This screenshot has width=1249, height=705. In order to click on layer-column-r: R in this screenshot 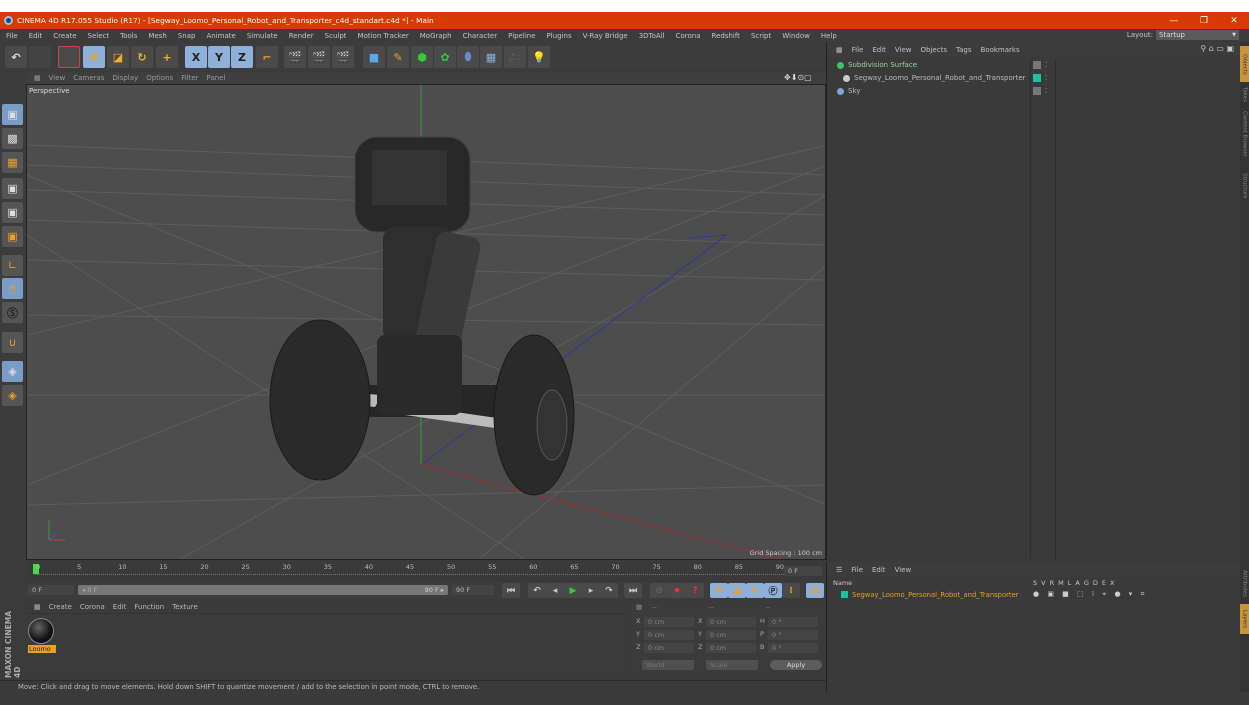, I will do `click(1052, 583)`.